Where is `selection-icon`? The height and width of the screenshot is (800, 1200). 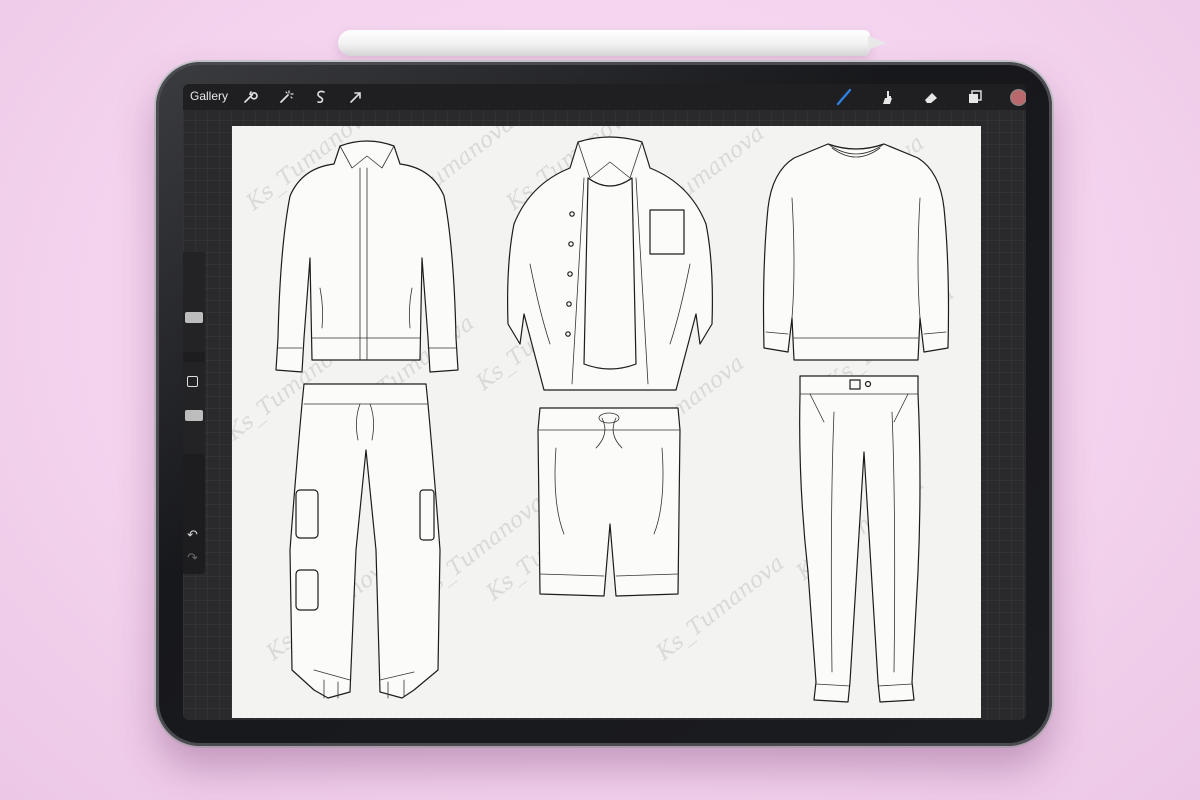 selection-icon is located at coordinates (321, 97).